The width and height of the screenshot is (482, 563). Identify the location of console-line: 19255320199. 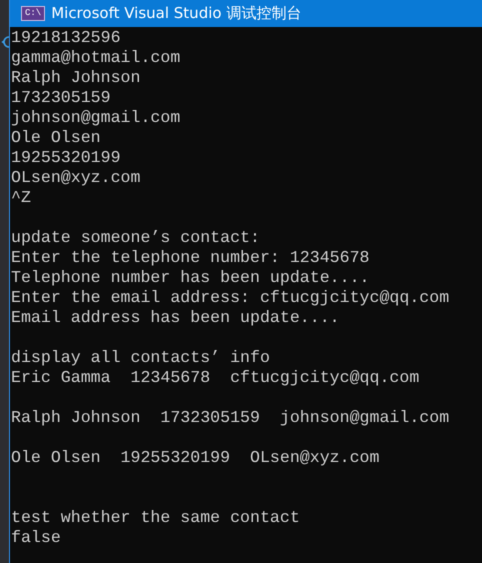
(66, 158).